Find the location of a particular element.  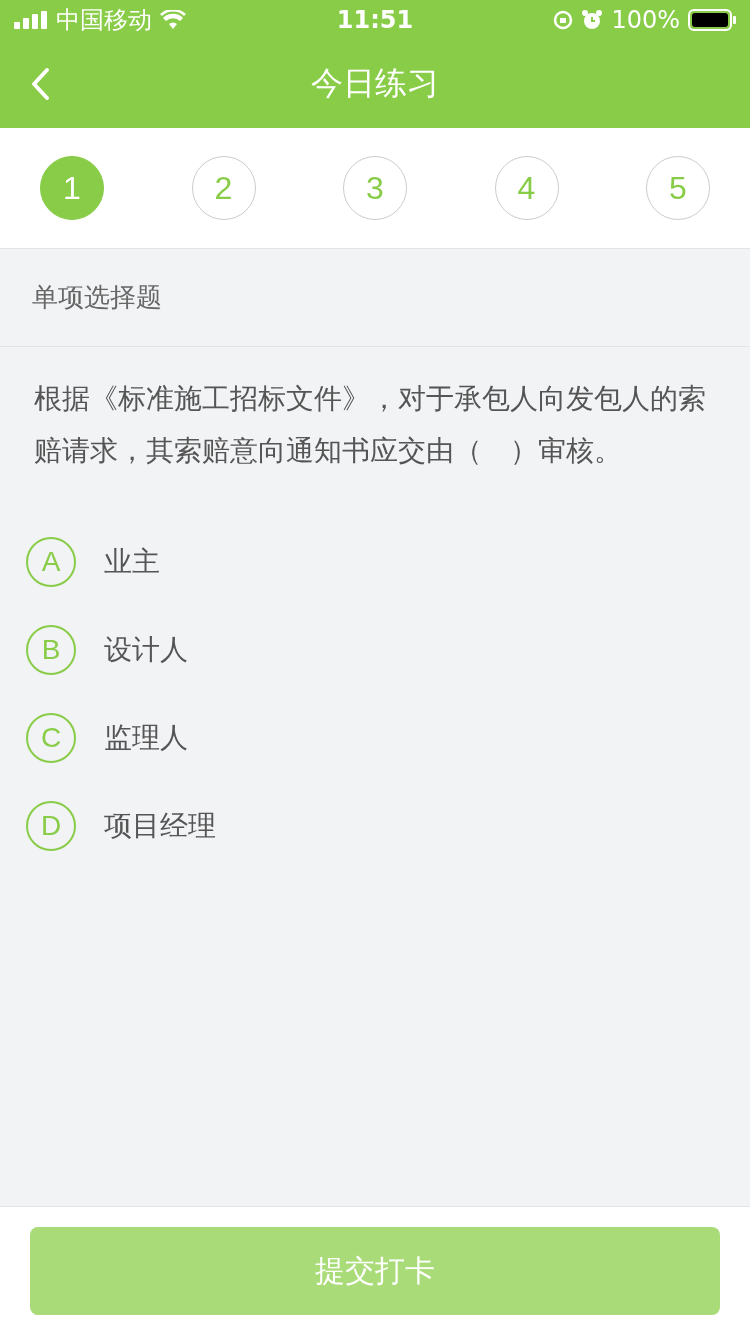

option-letter: A is located at coordinates (51, 562).